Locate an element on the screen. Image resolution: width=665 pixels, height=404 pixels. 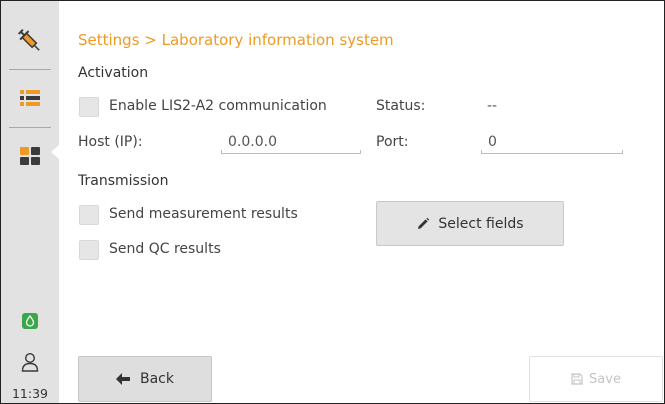
host-label: Host (IP): is located at coordinates (110, 142).